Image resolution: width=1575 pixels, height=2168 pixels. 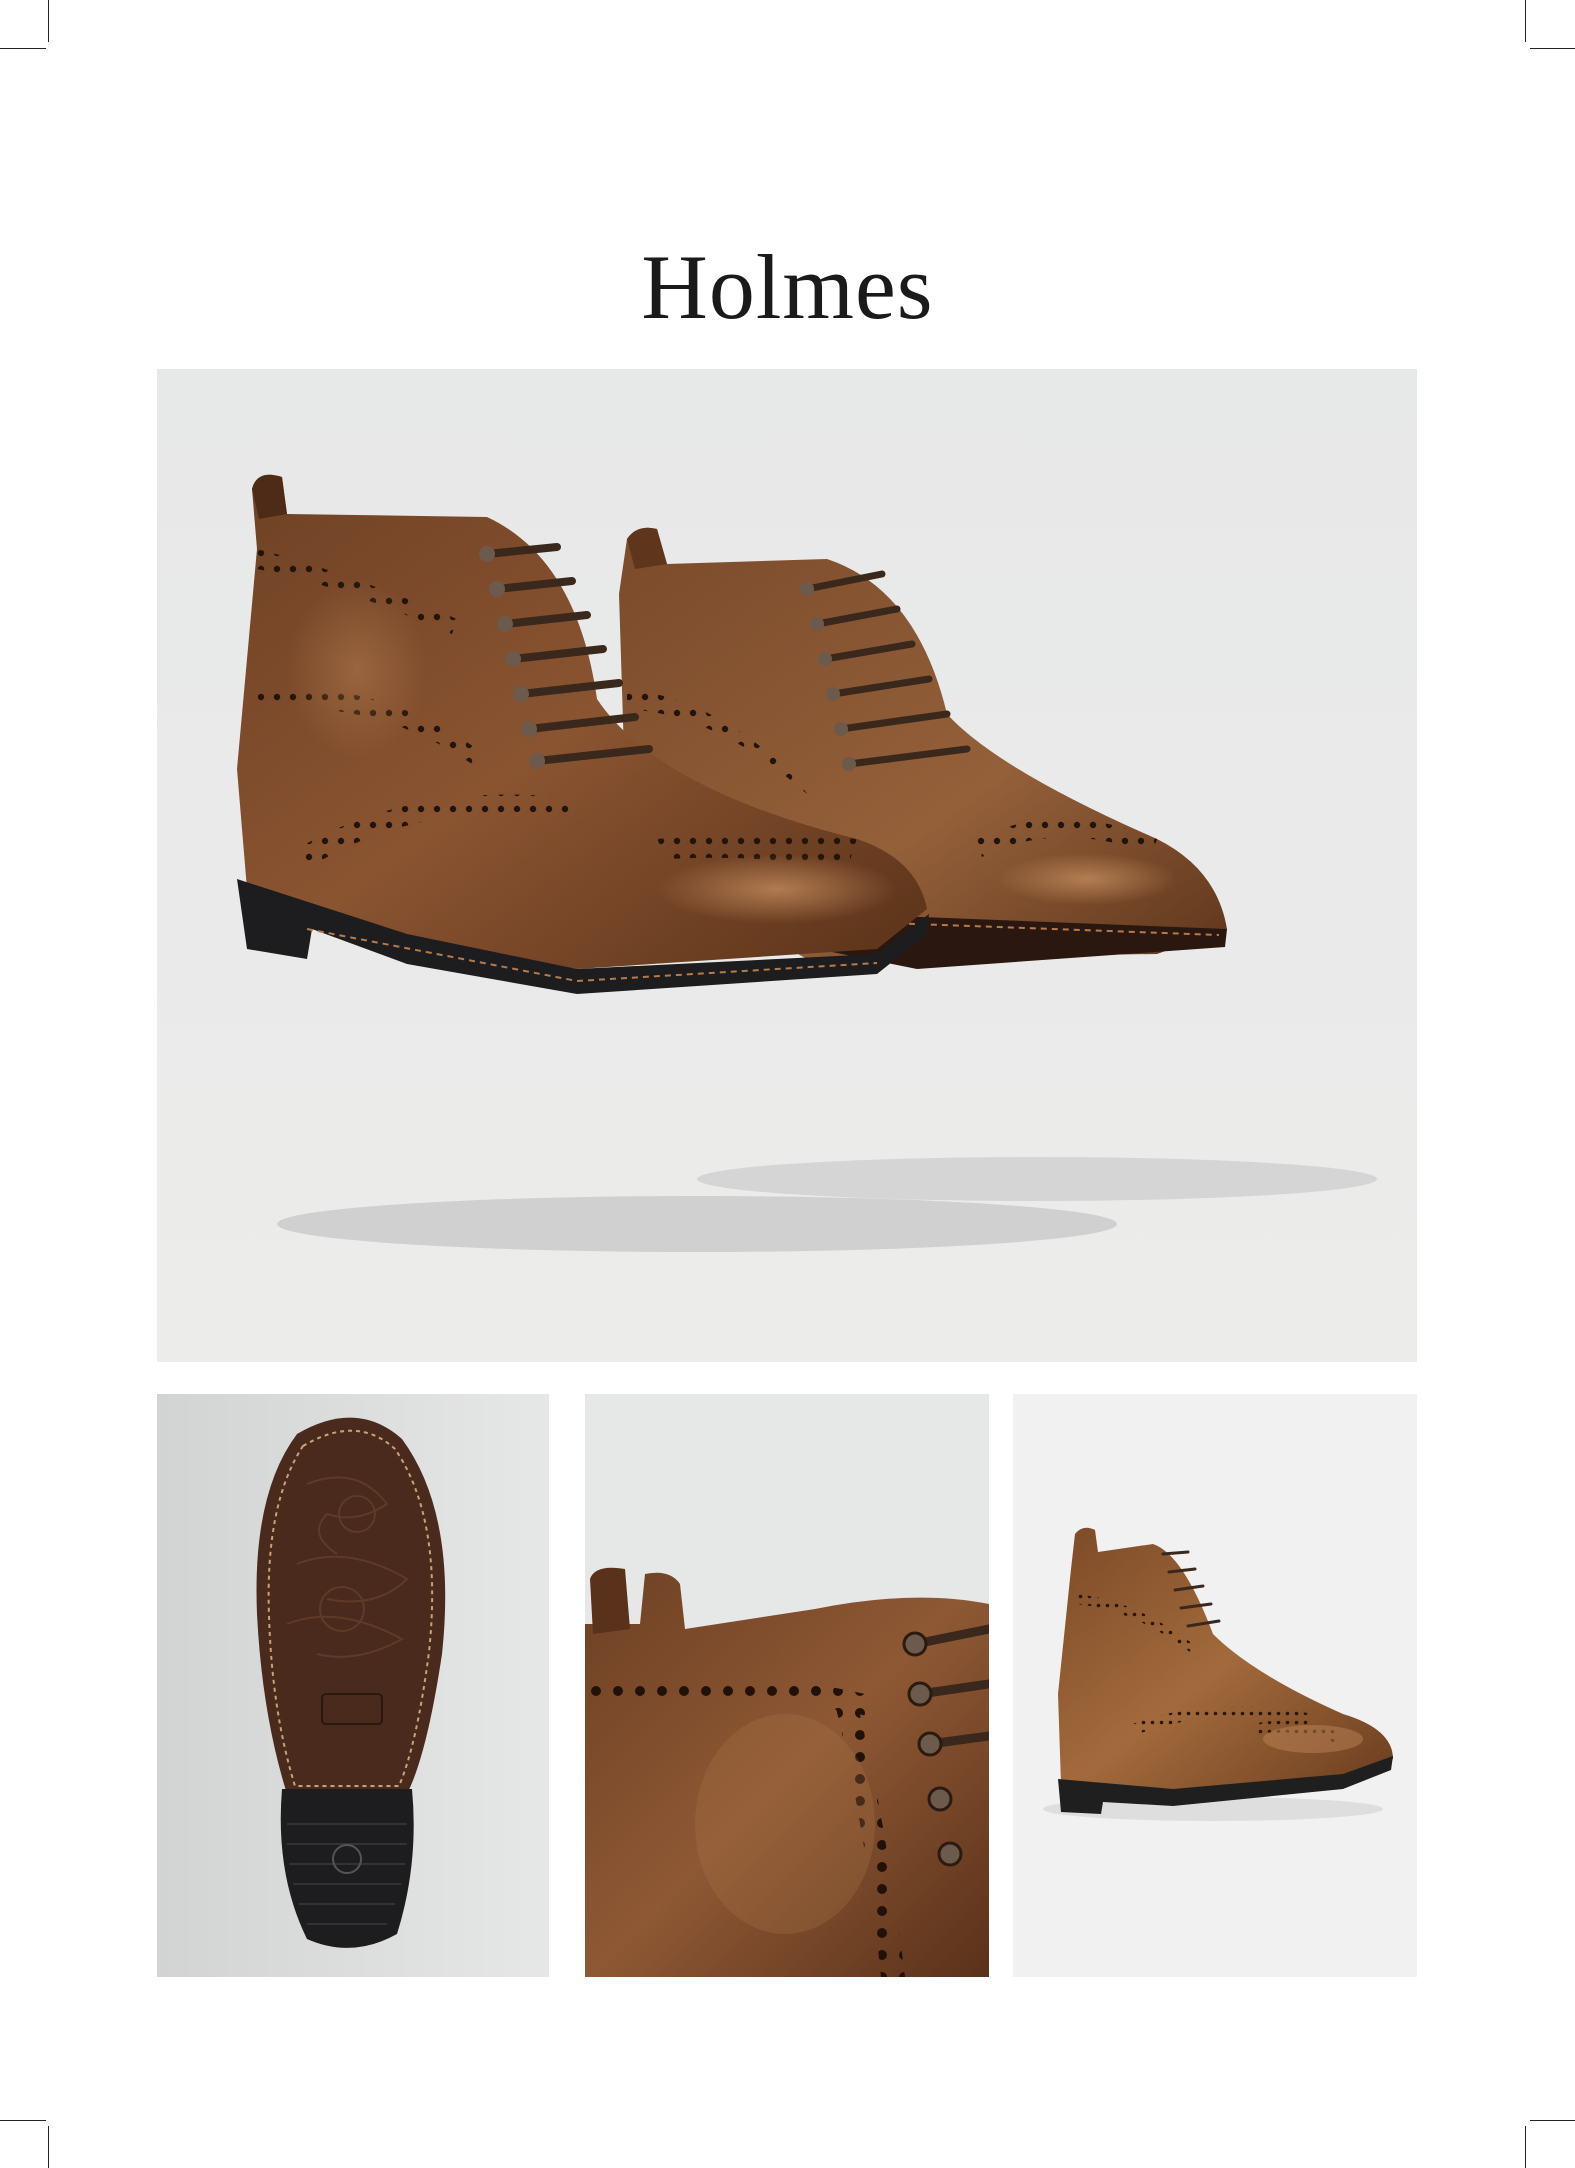 What do you see at coordinates (1215, 1685) in the screenshot?
I see `back-view-image` at bounding box center [1215, 1685].